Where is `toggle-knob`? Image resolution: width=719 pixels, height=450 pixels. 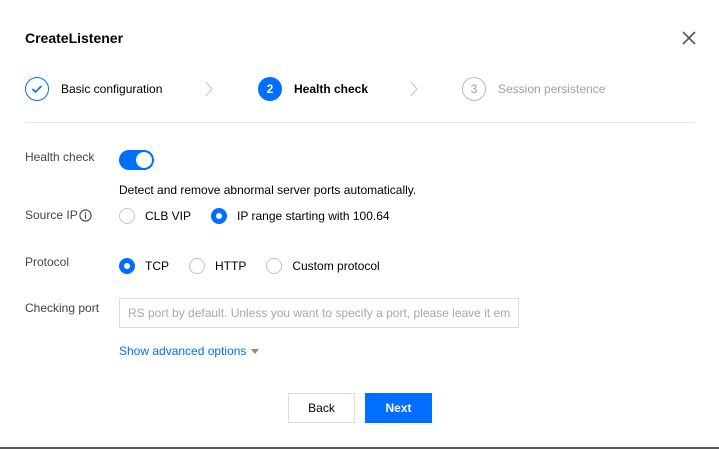 toggle-knob is located at coordinates (144, 160).